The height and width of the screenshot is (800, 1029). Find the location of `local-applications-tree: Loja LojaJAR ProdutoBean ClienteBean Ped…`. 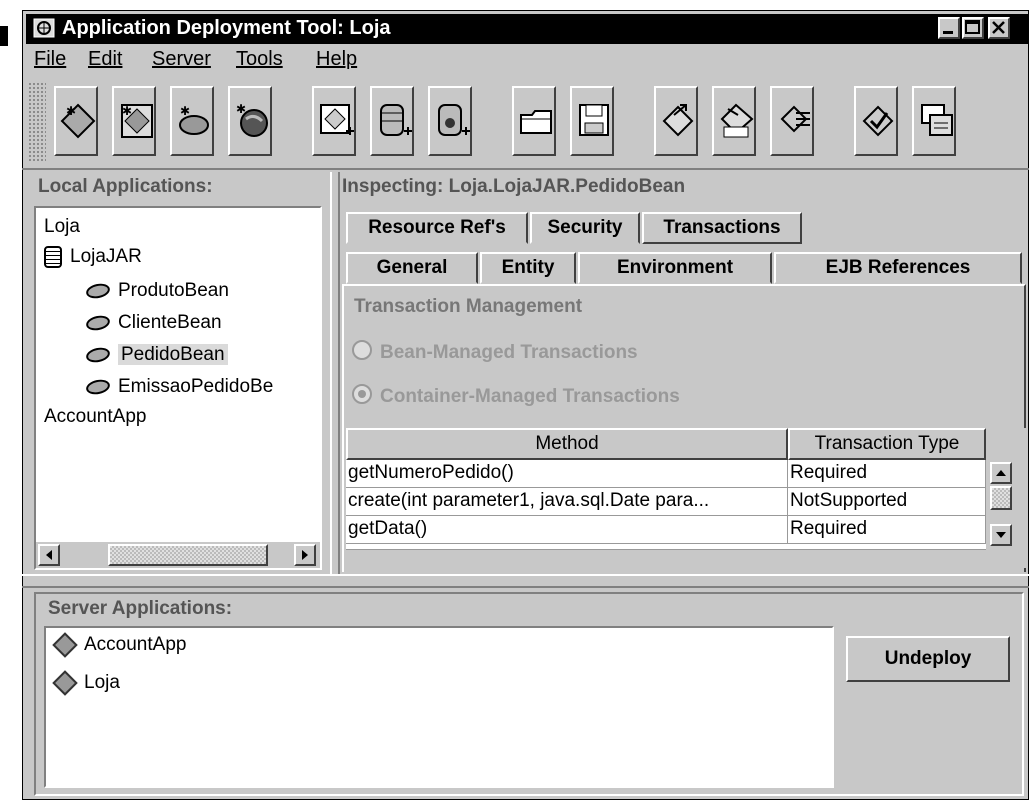

local-applications-tree: Loja LojaJAR ProdutoBean ClienteBean Ped… is located at coordinates (178, 388).